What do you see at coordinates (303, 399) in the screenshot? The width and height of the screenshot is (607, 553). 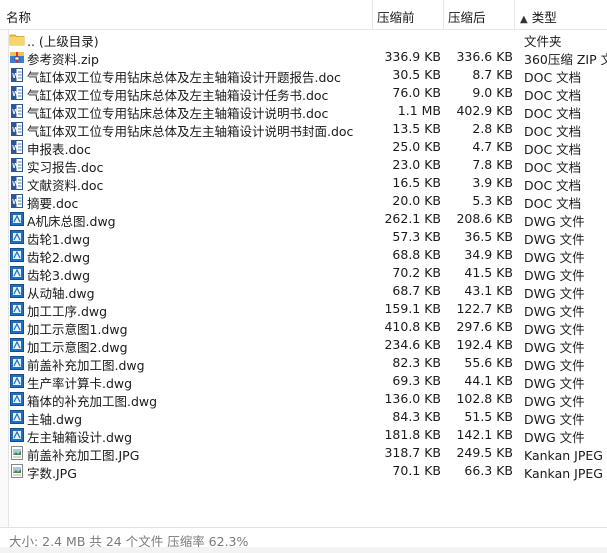 I see `file-row: 箱体的补充加工图.dwg 136.0 KB 102.8 KB DWG 文件` at bounding box center [303, 399].